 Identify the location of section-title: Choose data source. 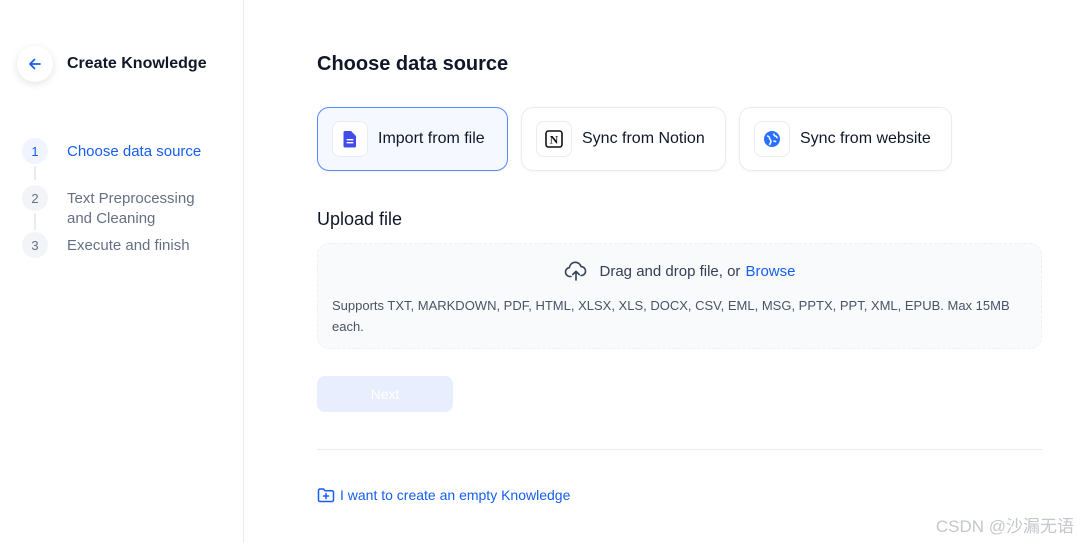
(413, 64).